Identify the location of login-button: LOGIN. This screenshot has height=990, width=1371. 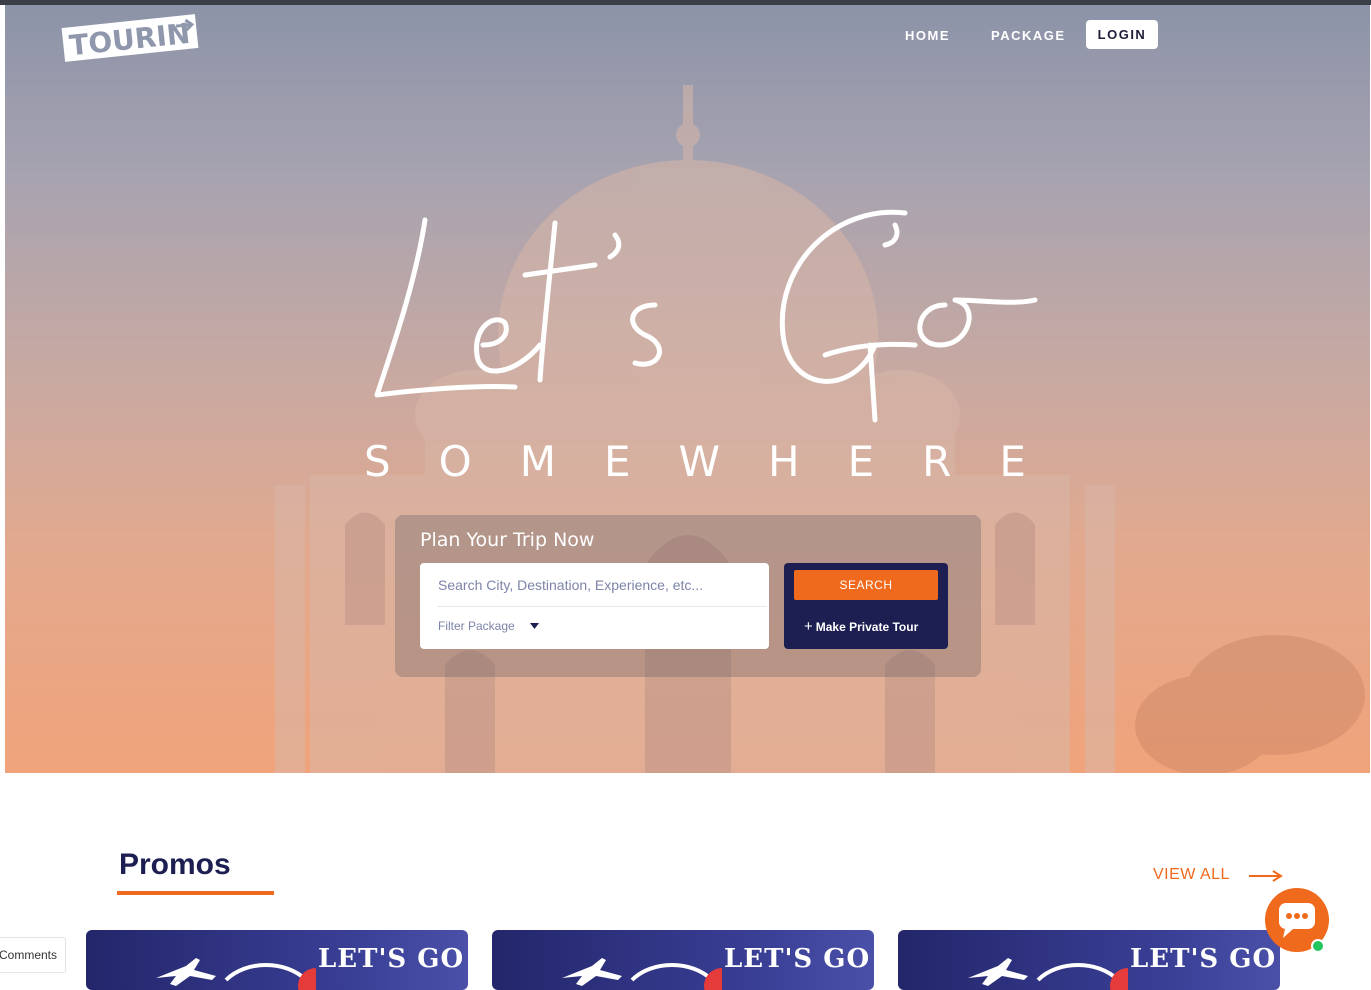
(1122, 34).